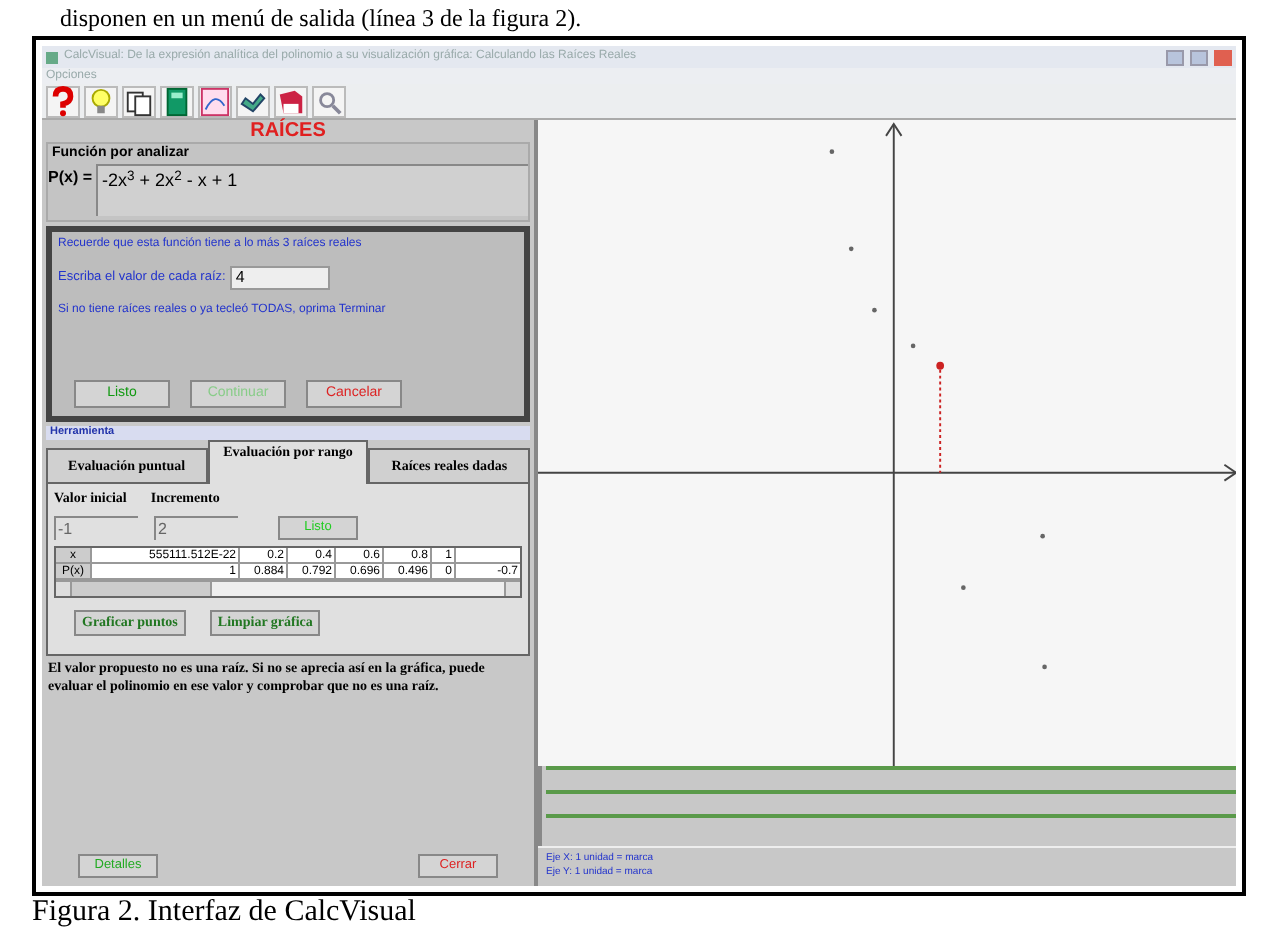 The height and width of the screenshot is (934, 1278). What do you see at coordinates (63, 101) in the screenshot?
I see `help-icon` at bounding box center [63, 101].